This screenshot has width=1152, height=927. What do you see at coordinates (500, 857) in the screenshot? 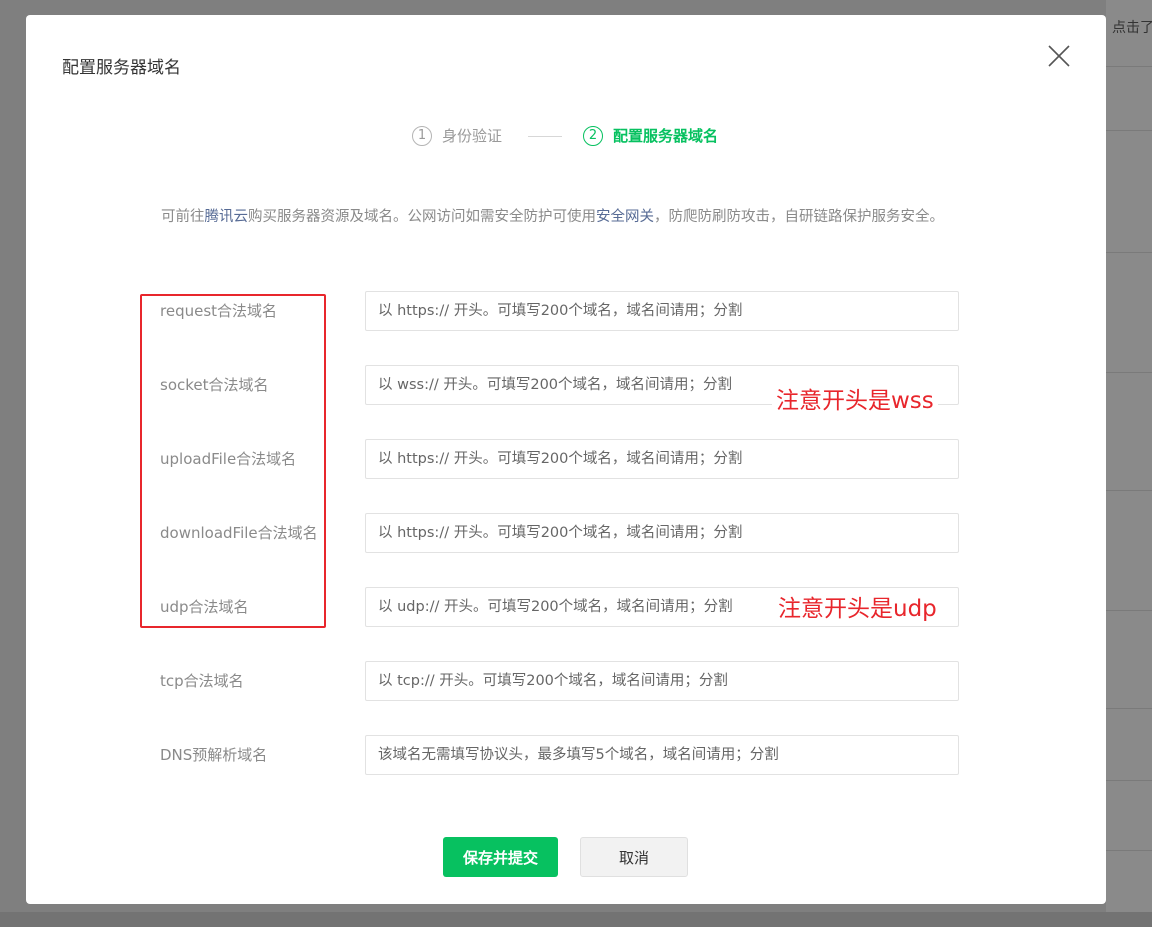
I see `save-submit-button: 保存并提交` at bounding box center [500, 857].